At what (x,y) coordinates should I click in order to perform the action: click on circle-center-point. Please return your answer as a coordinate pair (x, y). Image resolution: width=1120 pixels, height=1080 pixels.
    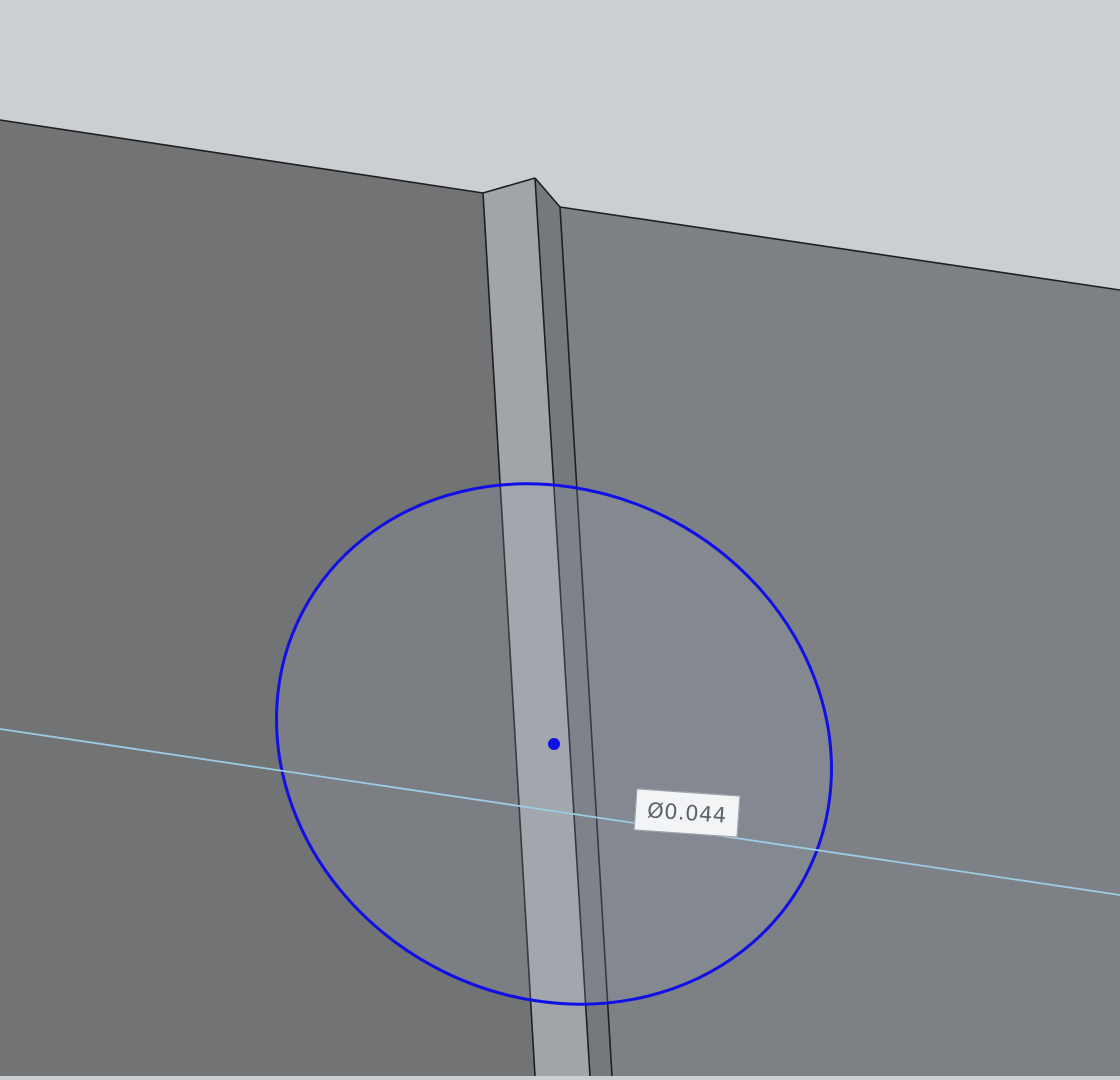
    Looking at the image, I should click on (554, 744).